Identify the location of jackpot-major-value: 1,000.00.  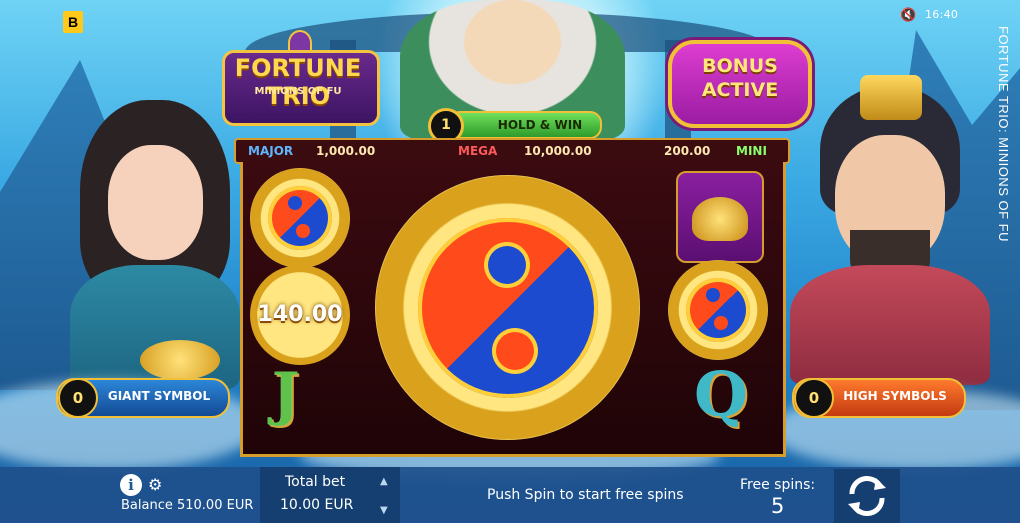
(346, 151).